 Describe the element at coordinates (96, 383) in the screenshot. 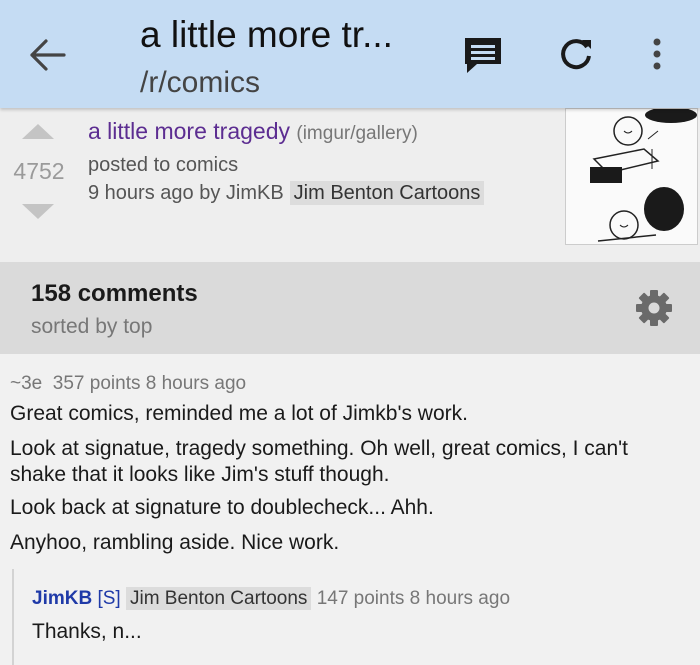

I see `comment-points: 357 points` at that location.